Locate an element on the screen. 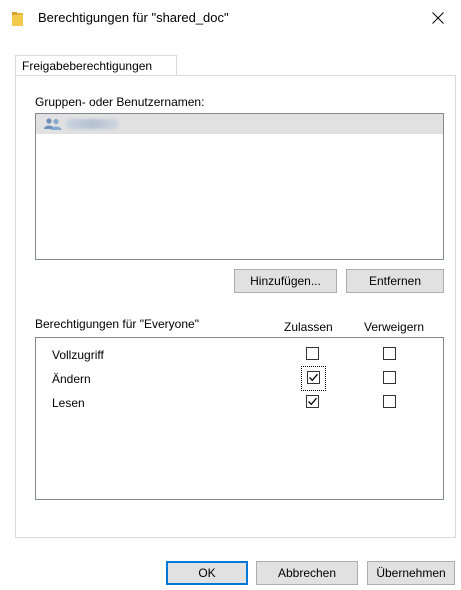 The height and width of the screenshot is (590, 461). allow-checkbox-modify is located at coordinates (313, 377).